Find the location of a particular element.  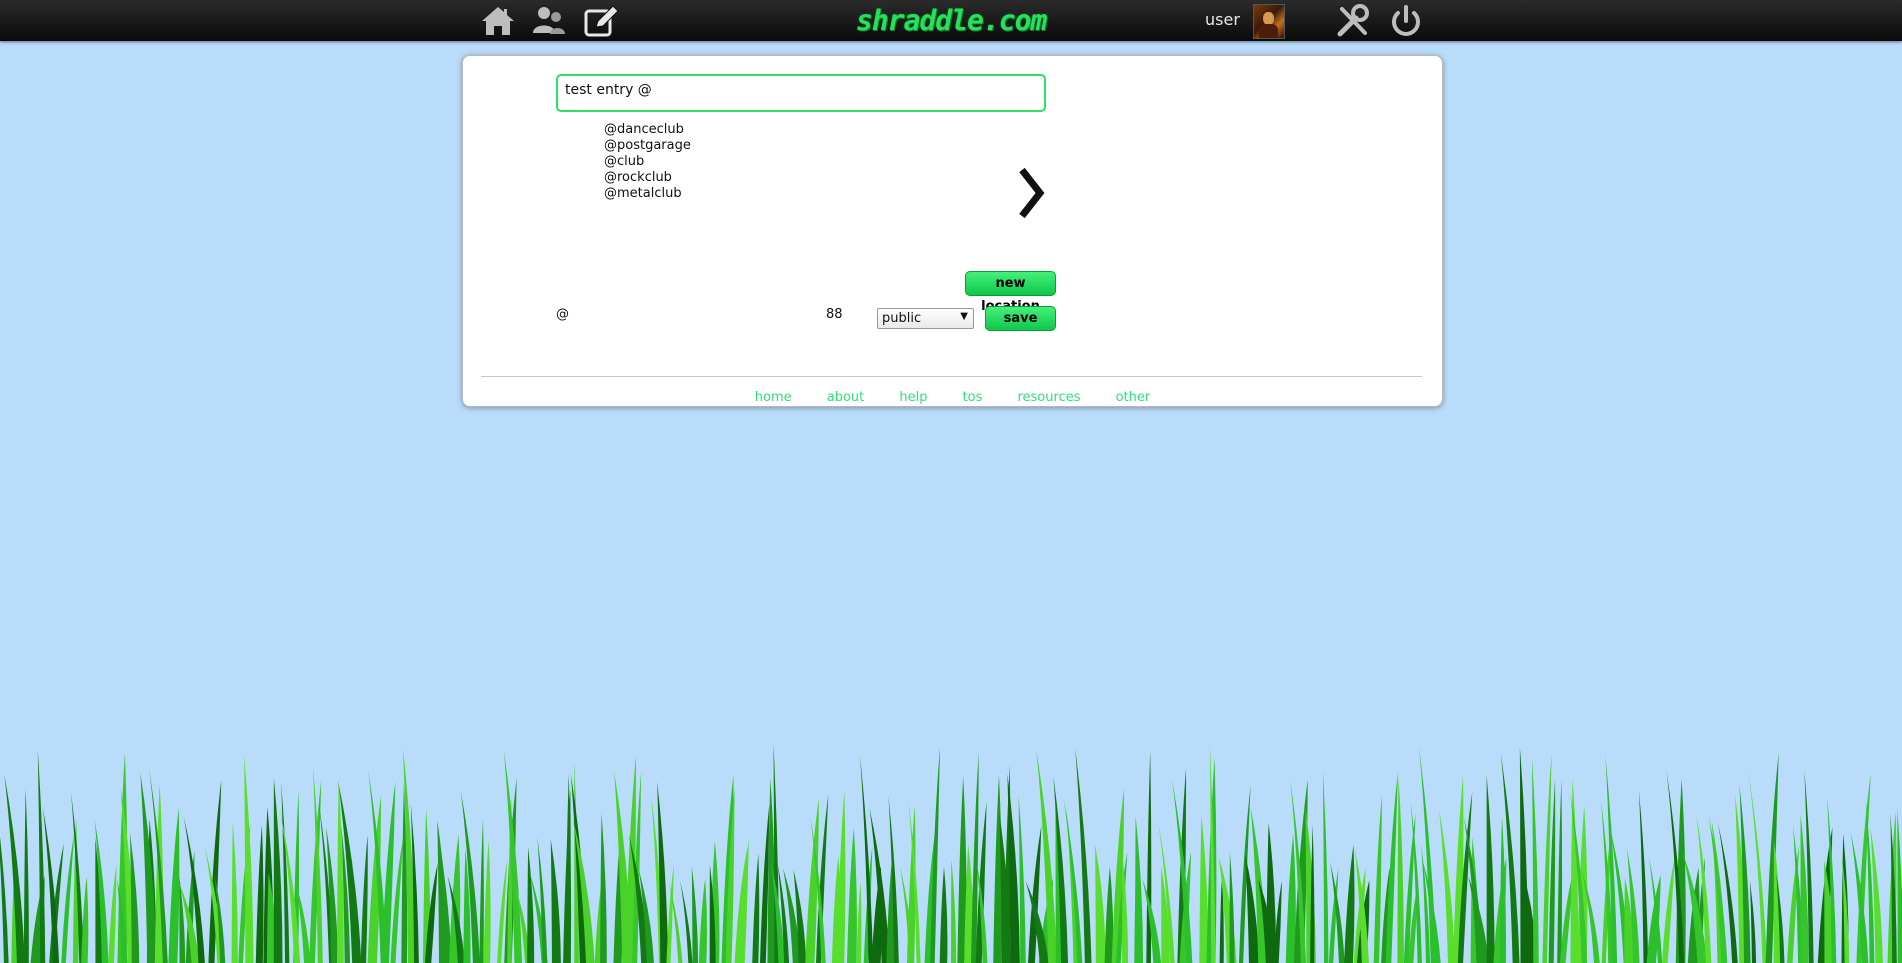

username: user is located at coordinates (1222, 19).